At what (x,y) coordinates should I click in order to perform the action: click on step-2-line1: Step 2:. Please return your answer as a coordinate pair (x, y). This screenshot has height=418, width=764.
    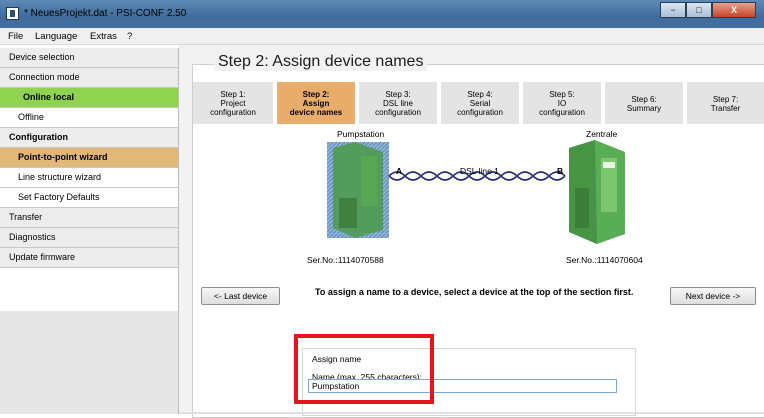
    Looking at the image, I should click on (316, 94).